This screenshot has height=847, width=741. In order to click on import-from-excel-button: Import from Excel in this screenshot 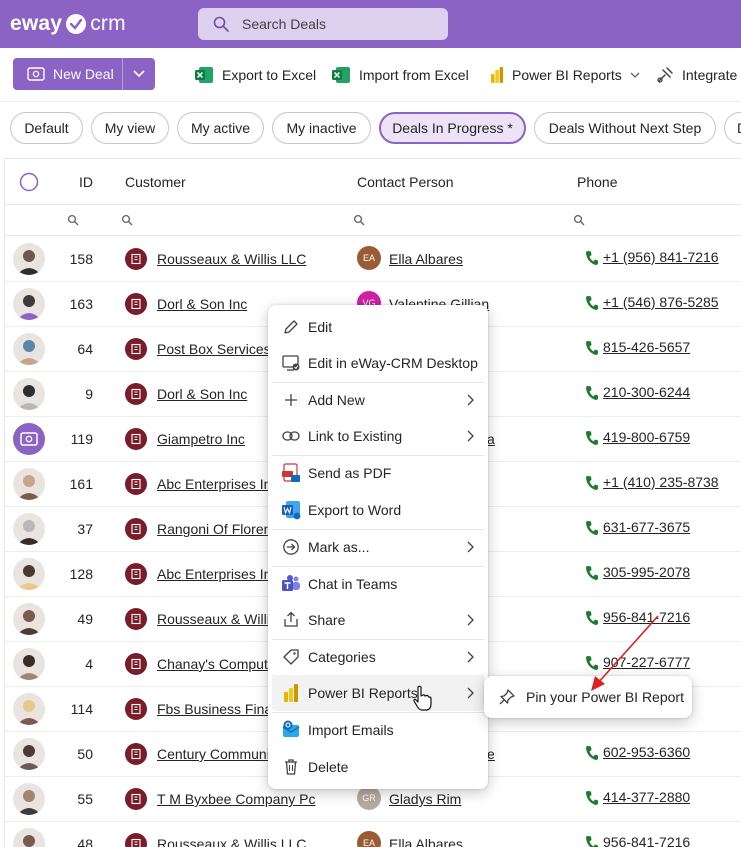, I will do `click(400, 75)`.